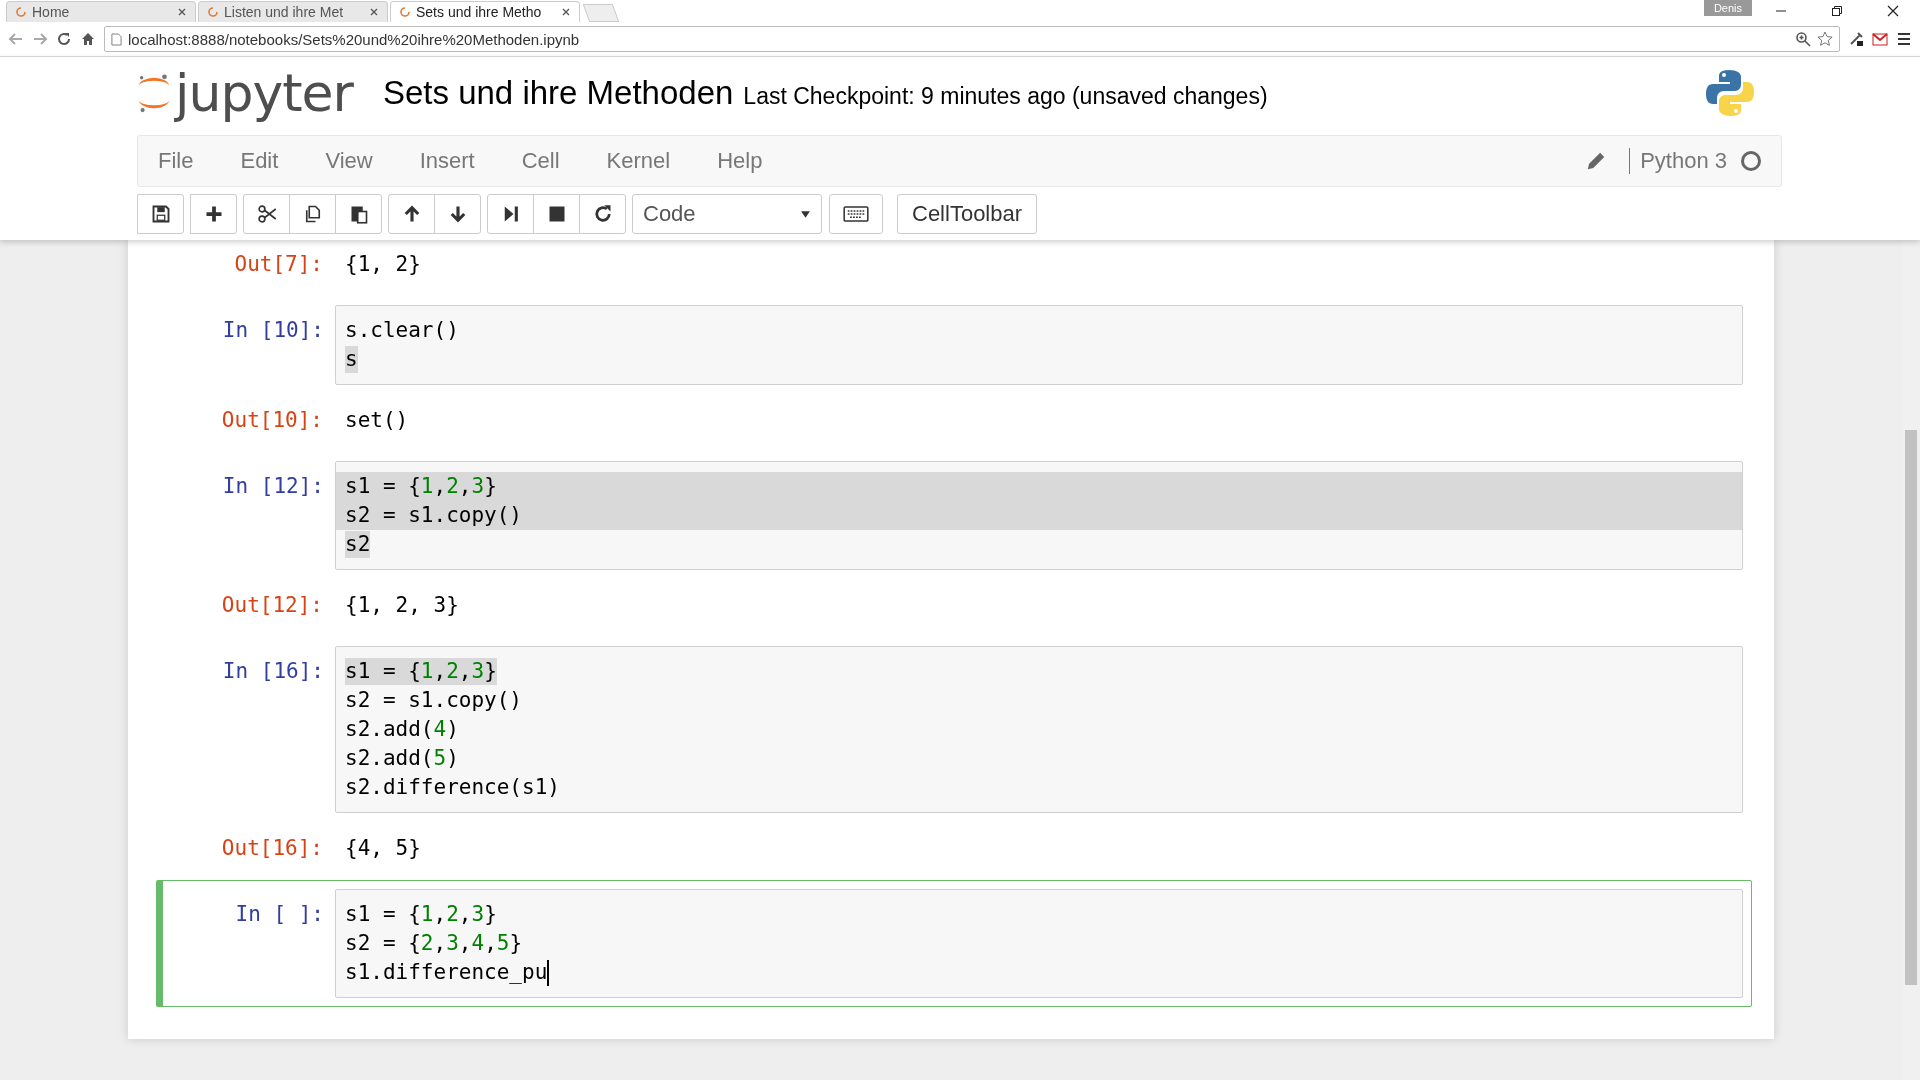 The height and width of the screenshot is (1080, 1920). Describe the element at coordinates (433, 700) in the screenshot. I see `code-line: s2 = s1.copy()` at that location.